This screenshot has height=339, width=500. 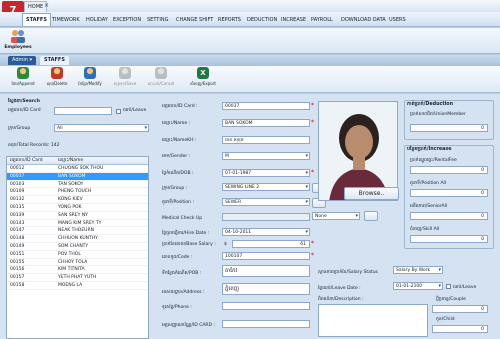 I want to click on child-input: 0, so click(x=460, y=329).